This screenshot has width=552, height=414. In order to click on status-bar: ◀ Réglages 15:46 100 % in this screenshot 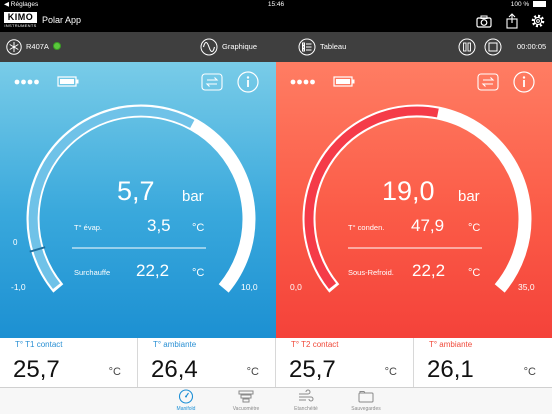, I will do `click(276, 5)`.